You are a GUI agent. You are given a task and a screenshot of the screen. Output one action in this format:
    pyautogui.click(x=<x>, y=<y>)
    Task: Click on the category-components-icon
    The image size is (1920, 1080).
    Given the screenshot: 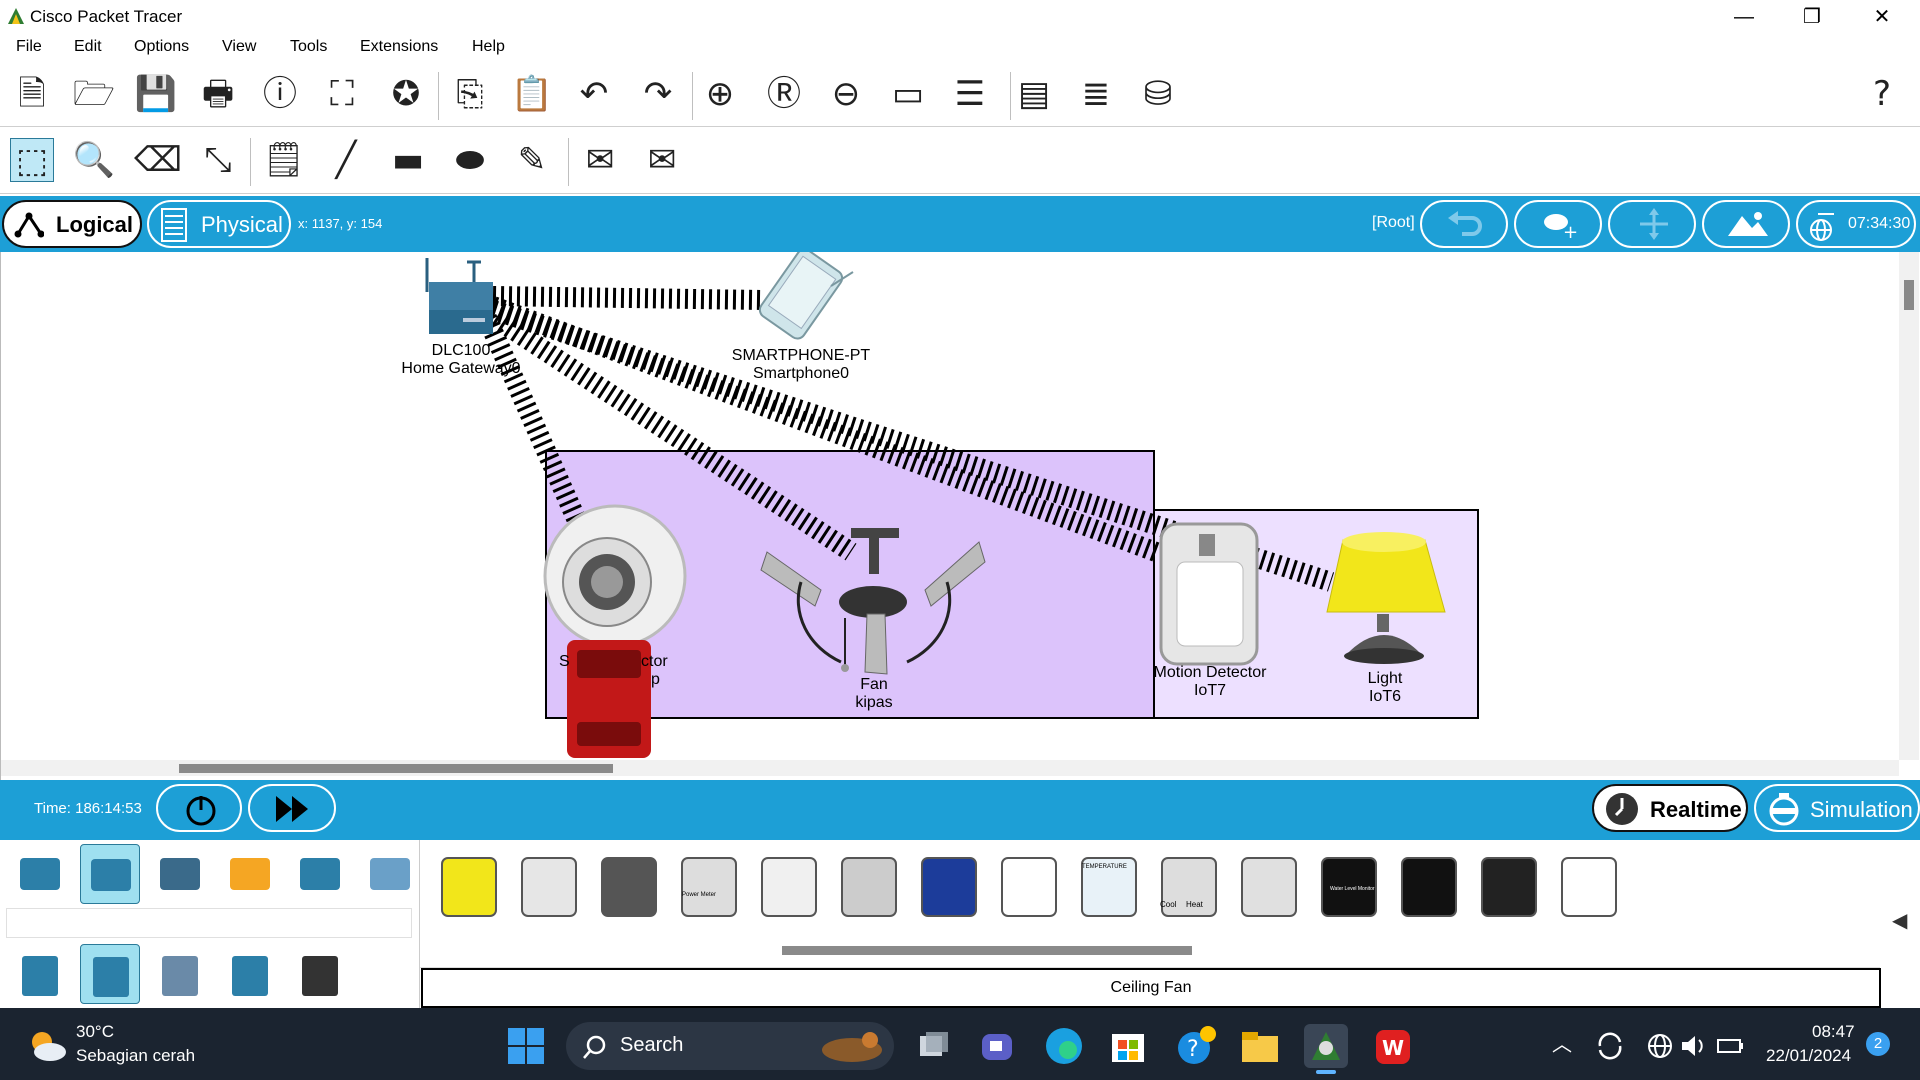 What is the action you would take?
    pyautogui.click(x=180, y=874)
    